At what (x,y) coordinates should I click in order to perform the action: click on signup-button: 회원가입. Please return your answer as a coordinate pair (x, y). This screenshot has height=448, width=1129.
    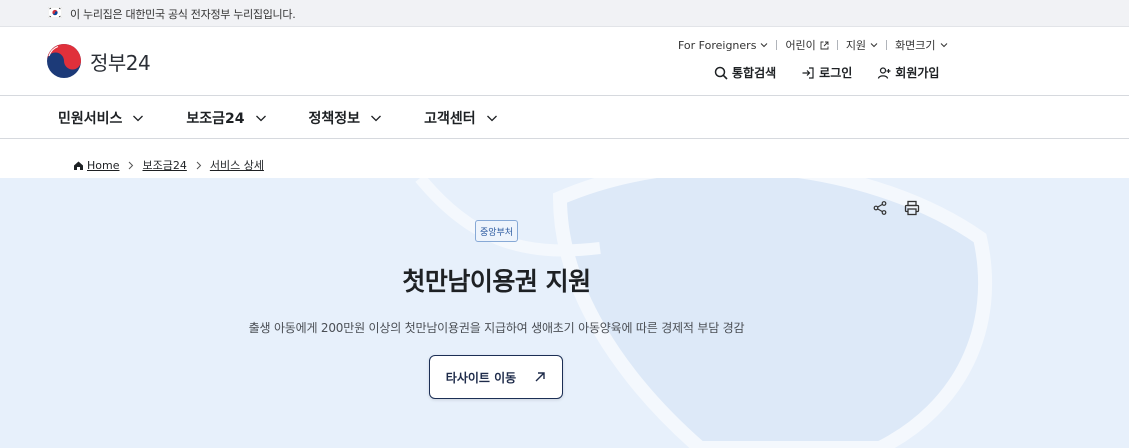
    Looking at the image, I should click on (908, 72).